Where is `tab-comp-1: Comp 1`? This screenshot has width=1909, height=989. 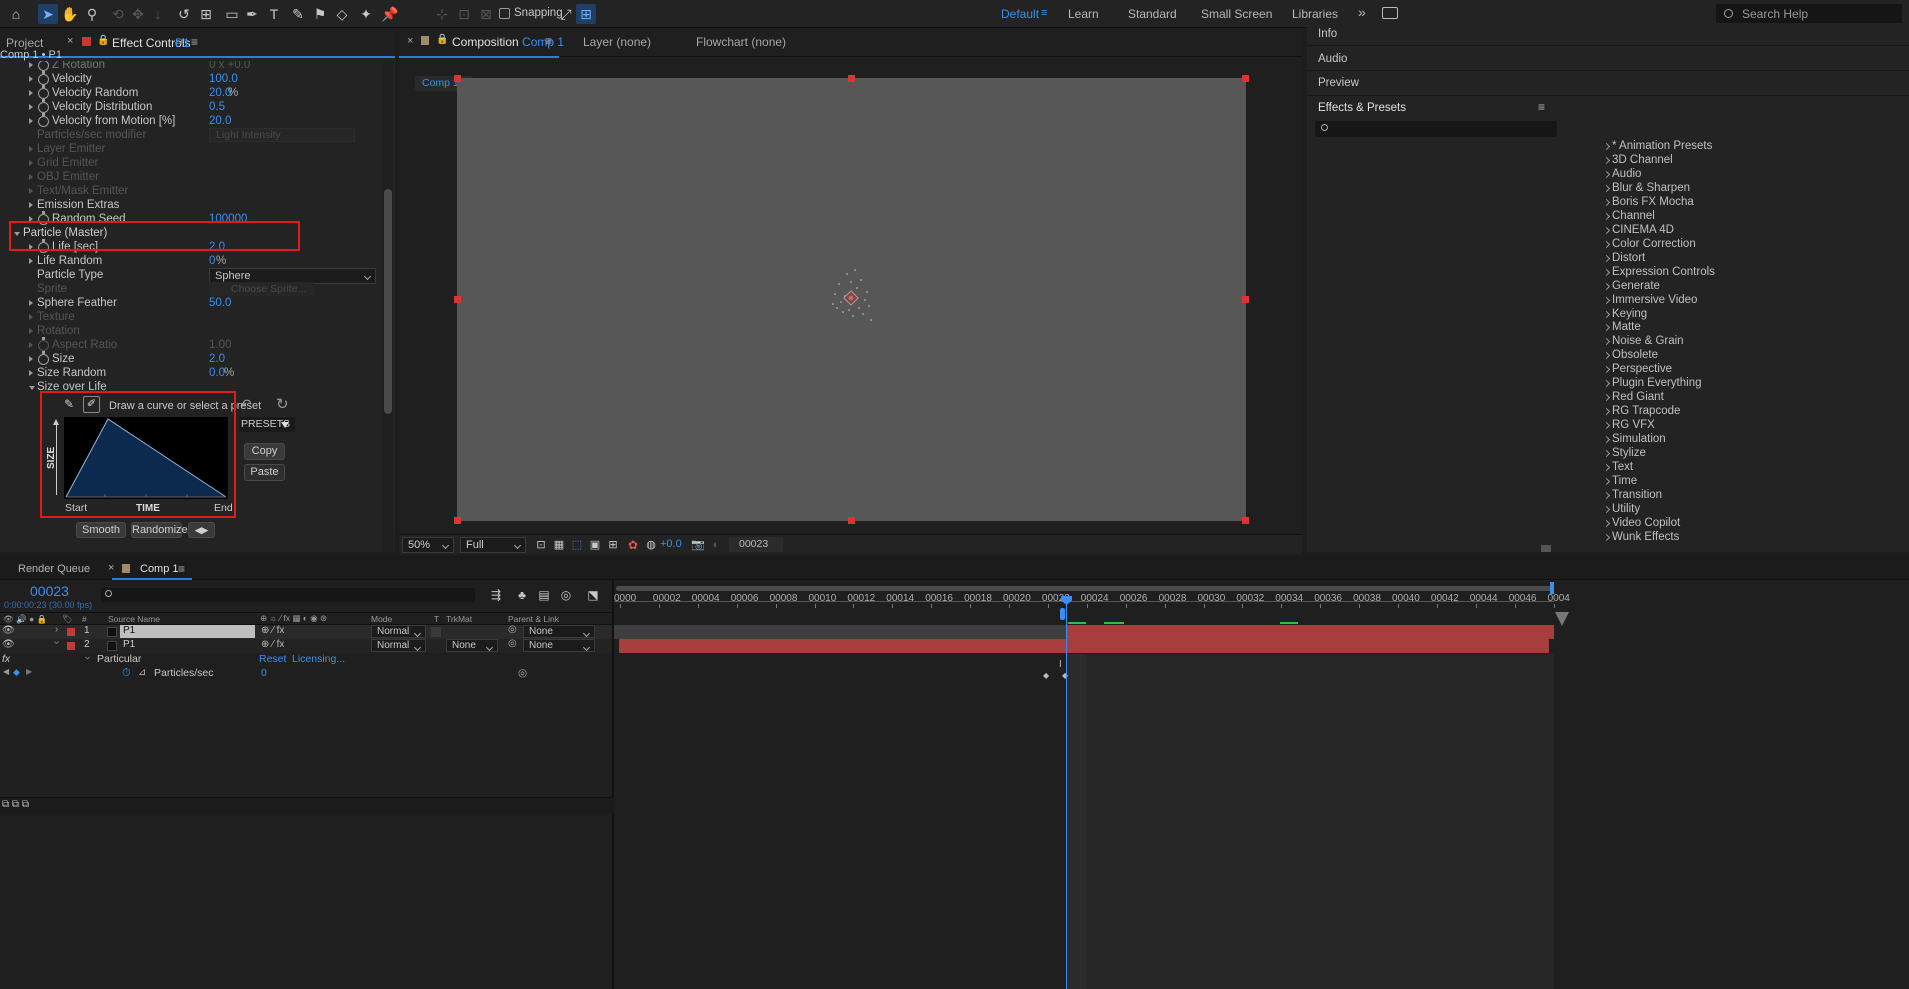
tab-comp-1: Comp 1 is located at coordinates (159, 569).